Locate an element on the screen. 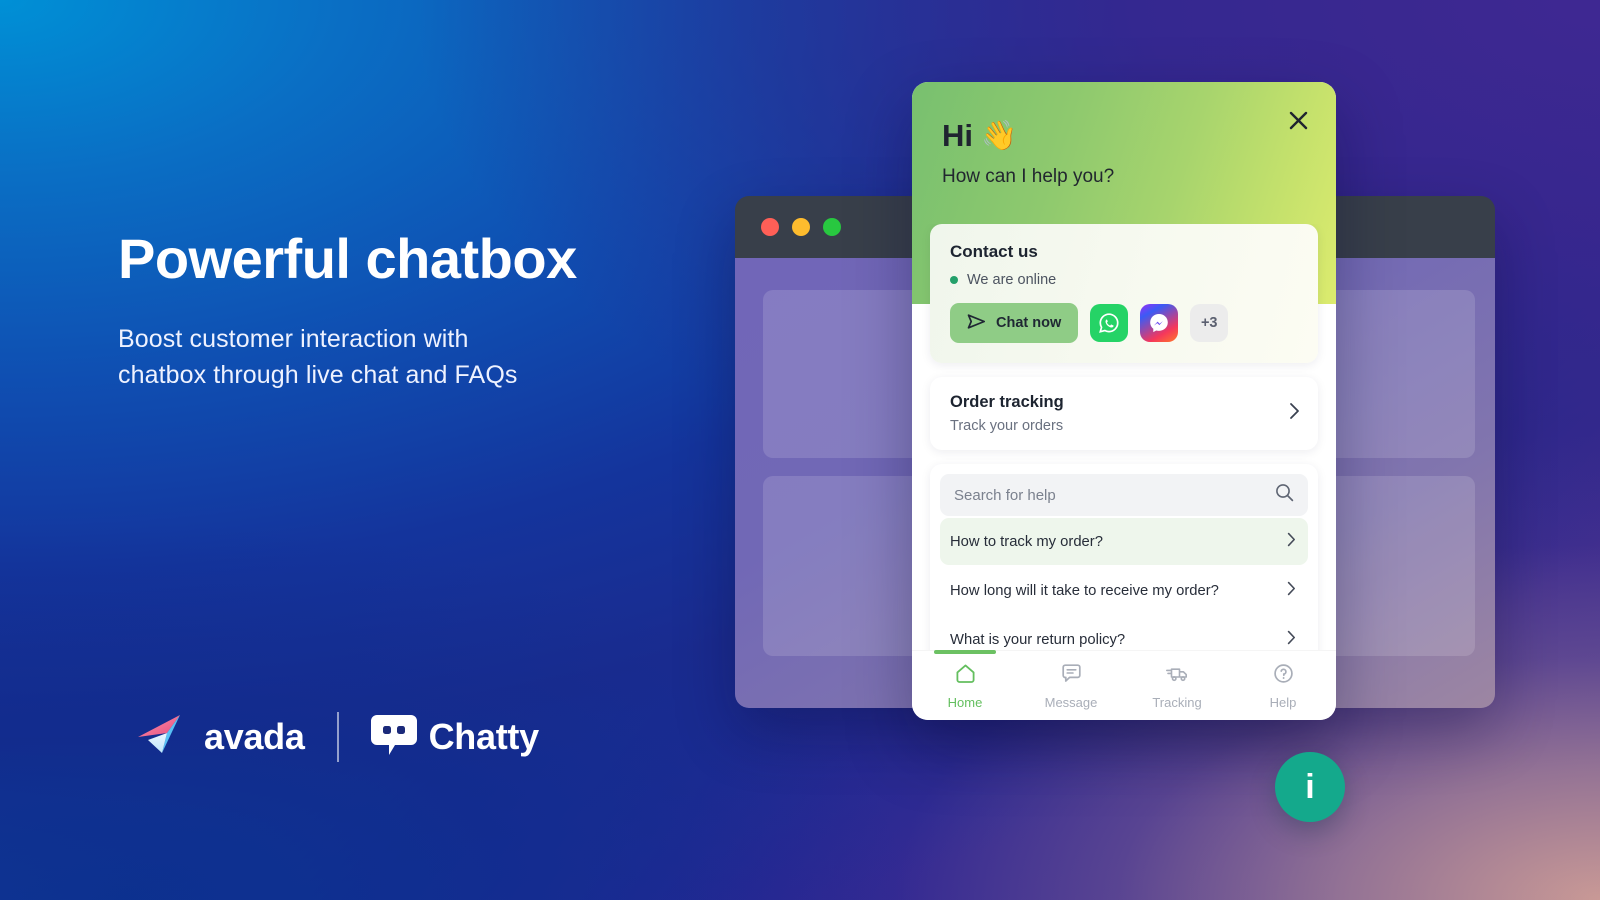  order-tracking-card: Order tracking Track your orders is located at coordinates (1124, 413).